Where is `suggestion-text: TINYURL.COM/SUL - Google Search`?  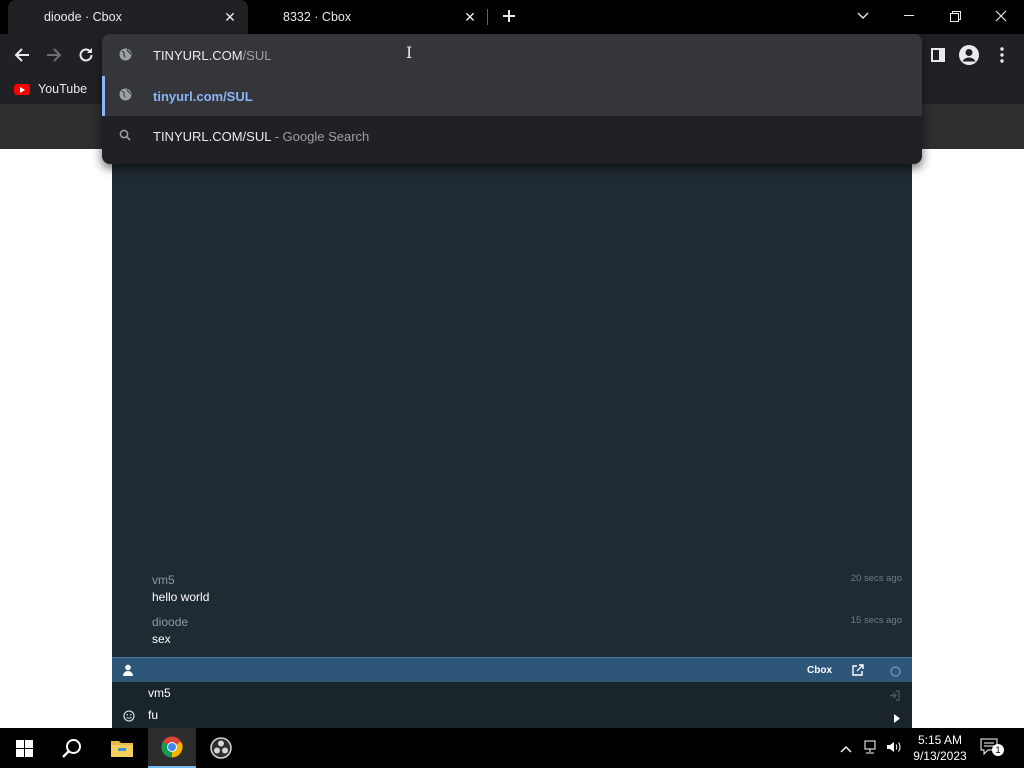 suggestion-text: TINYURL.COM/SUL - Google Search is located at coordinates (261, 136).